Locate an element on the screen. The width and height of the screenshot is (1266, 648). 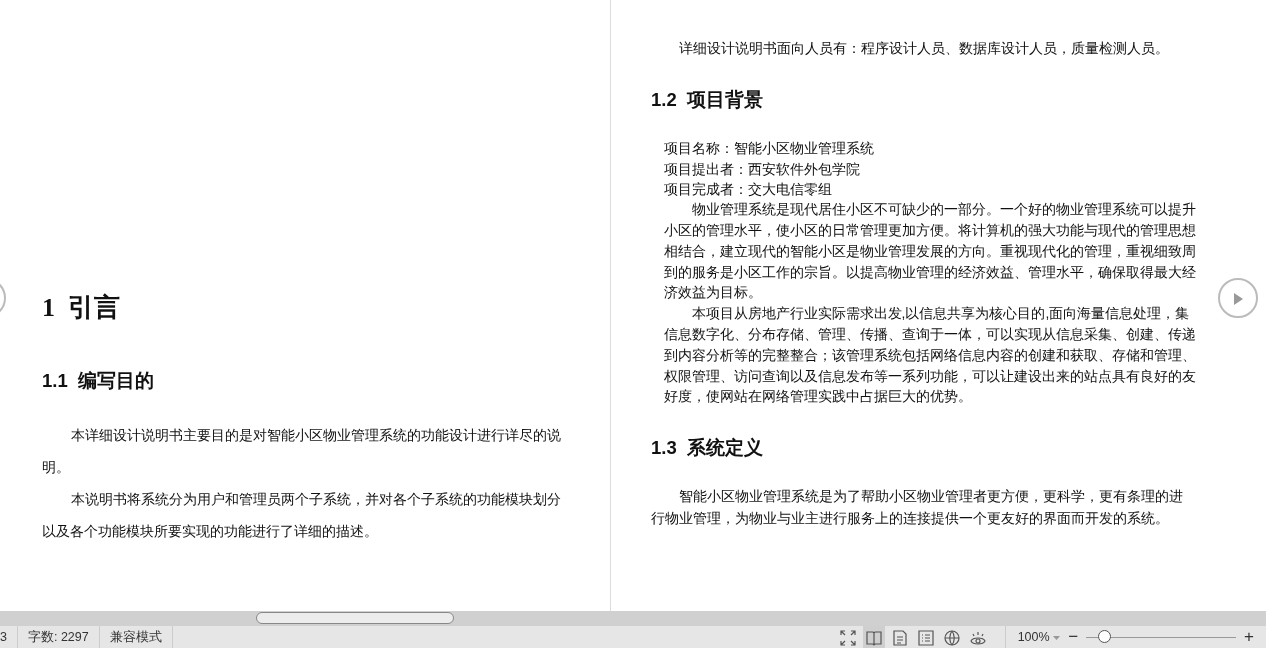
paragraph: 本详细设计说明书主要目的是对智能小区物业管理系统的功能设计进行详尽的说明。 is located at coordinates (302, 451).